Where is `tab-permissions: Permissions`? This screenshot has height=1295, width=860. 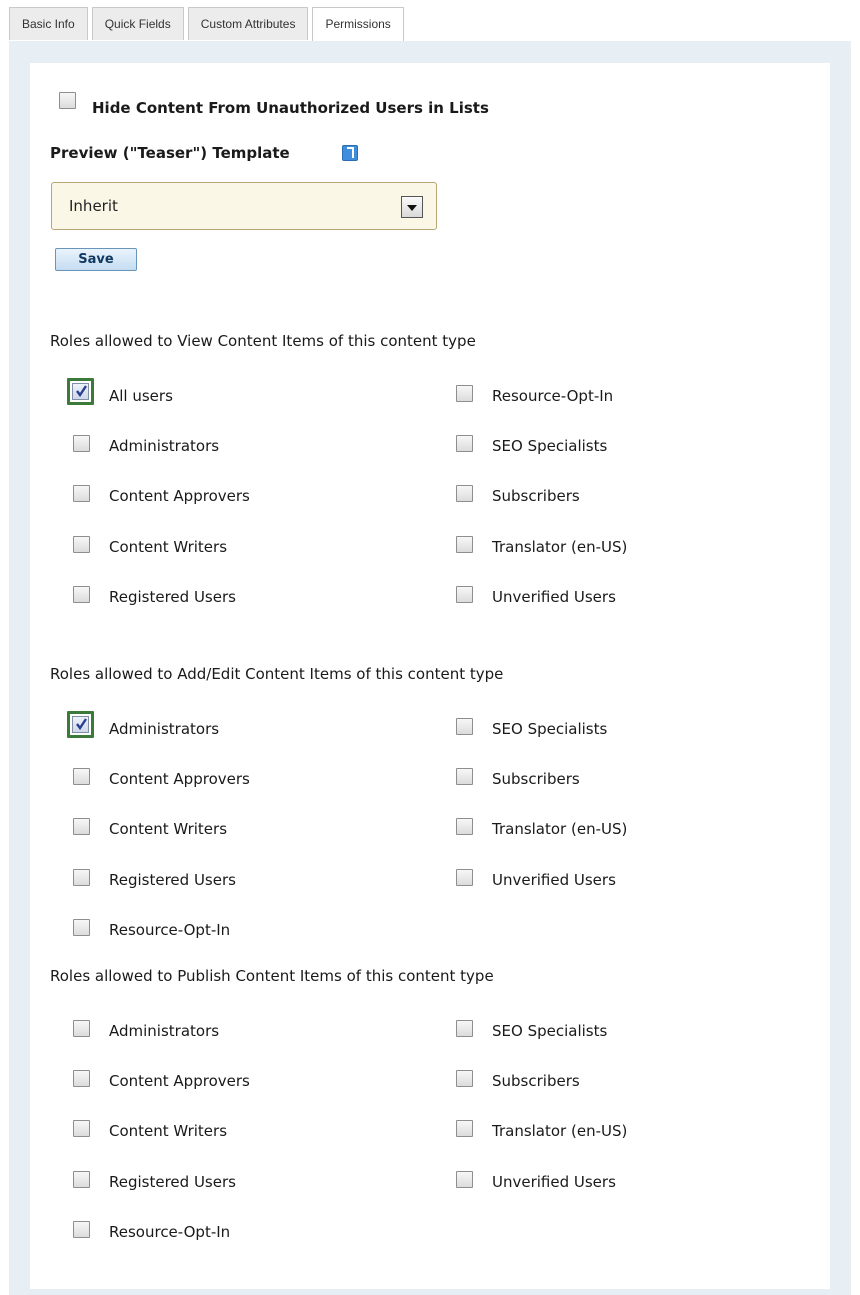
tab-permissions: Permissions is located at coordinates (358, 24).